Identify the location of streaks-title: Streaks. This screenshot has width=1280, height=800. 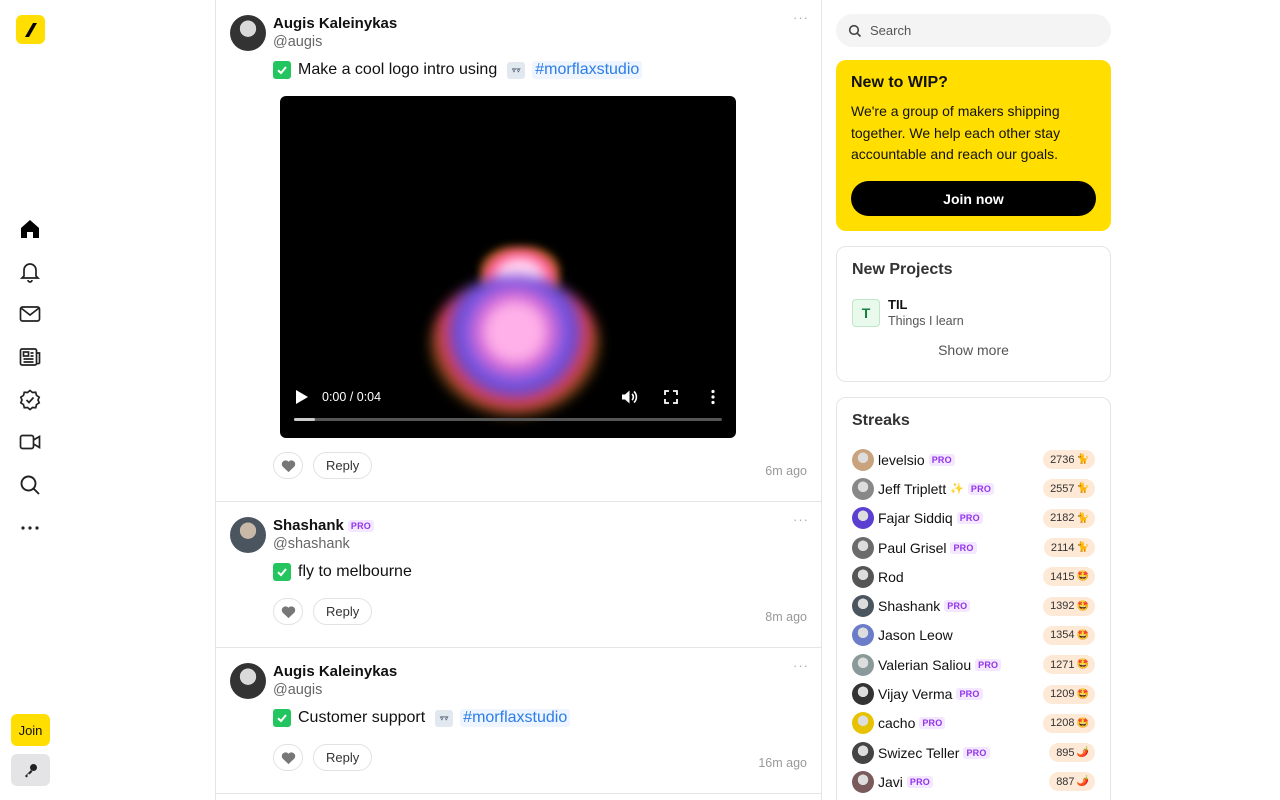
(881, 420).